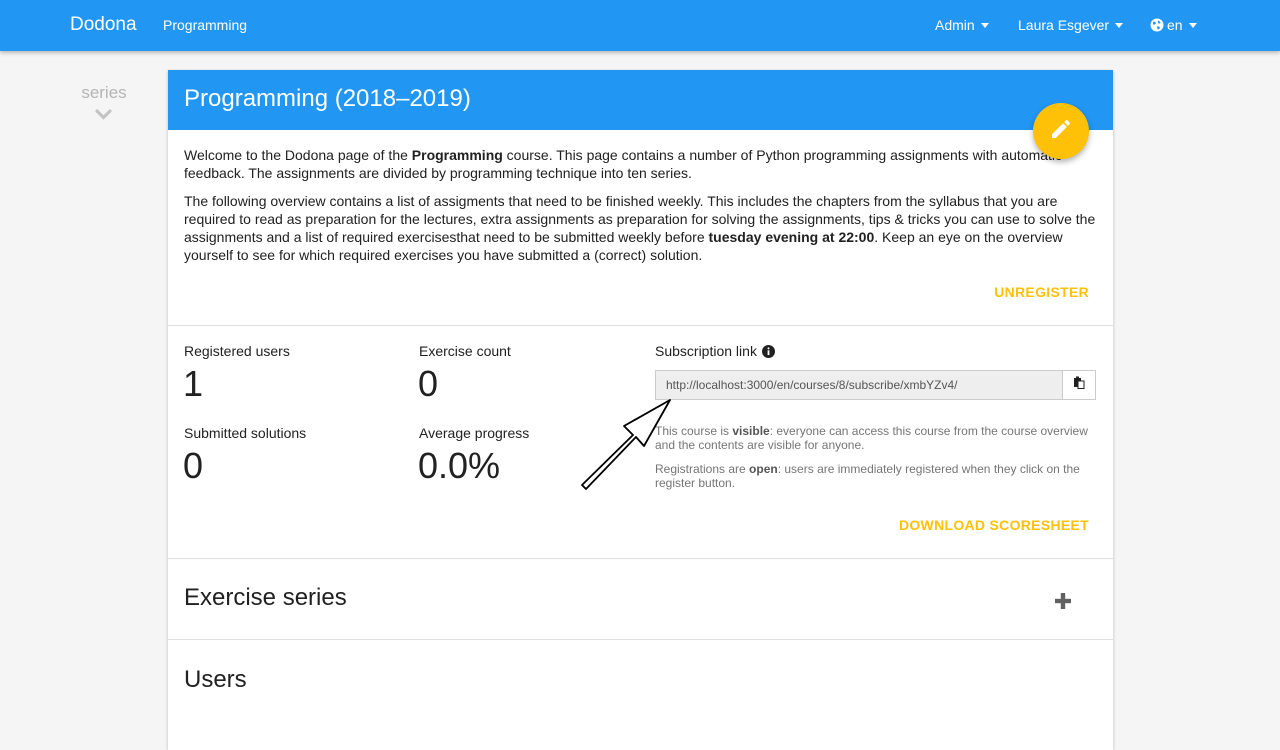 This screenshot has width=1280, height=750. I want to click on globe-icon, so click(1157, 25).